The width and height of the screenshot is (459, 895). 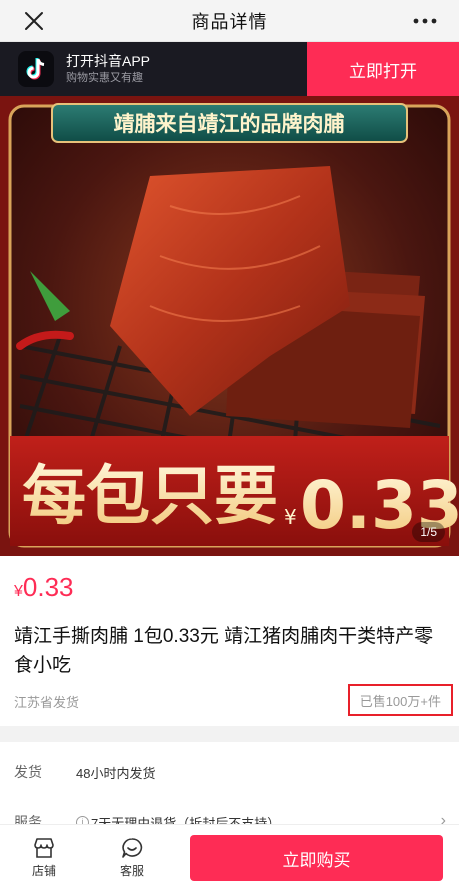 What do you see at coordinates (400, 700) in the screenshot?
I see `sold-count: 已售100万+件` at bounding box center [400, 700].